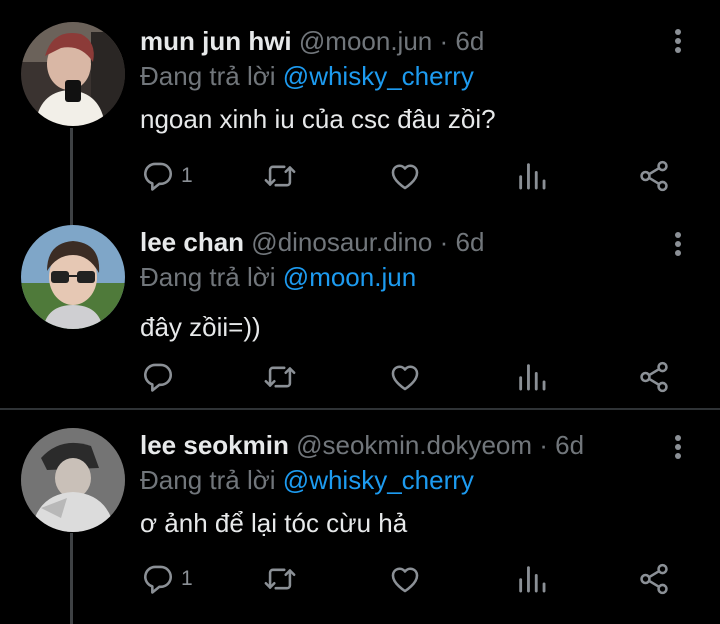 This screenshot has height=624, width=720. Describe the element at coordinates (278, 277) in the screenshot. I see `replying-to: Đang trả lời @moon.jun` at that location.